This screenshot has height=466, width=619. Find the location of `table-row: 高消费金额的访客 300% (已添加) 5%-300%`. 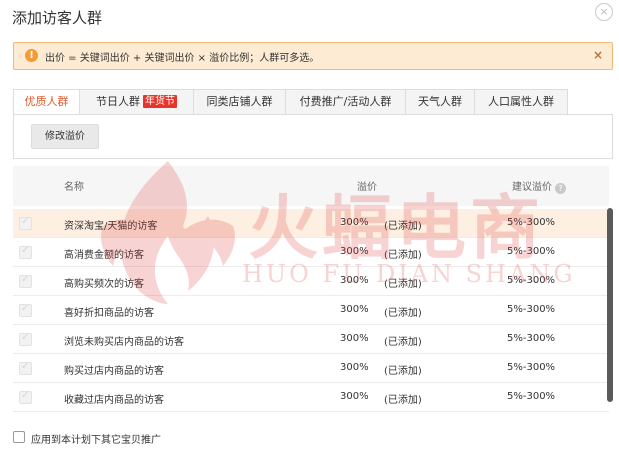

table-row: 高消费金额的访客 300% (已添加) 5%-300% is located at coordinates (311, 252).